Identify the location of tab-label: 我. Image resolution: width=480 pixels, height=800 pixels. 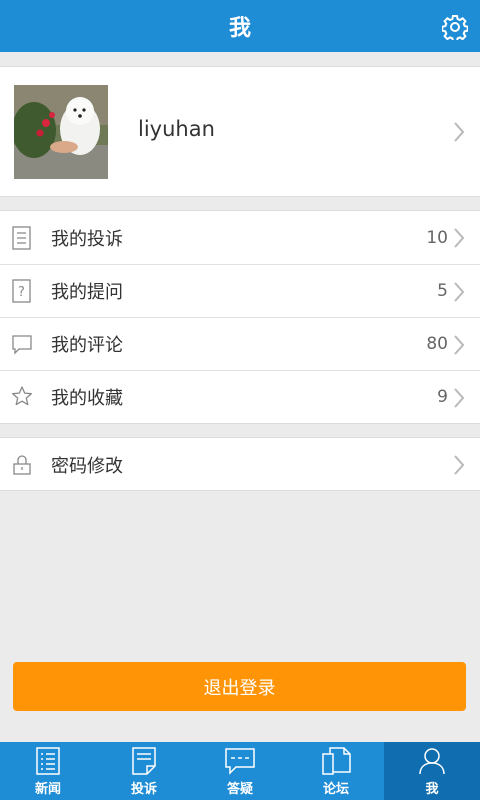
(432, 789).